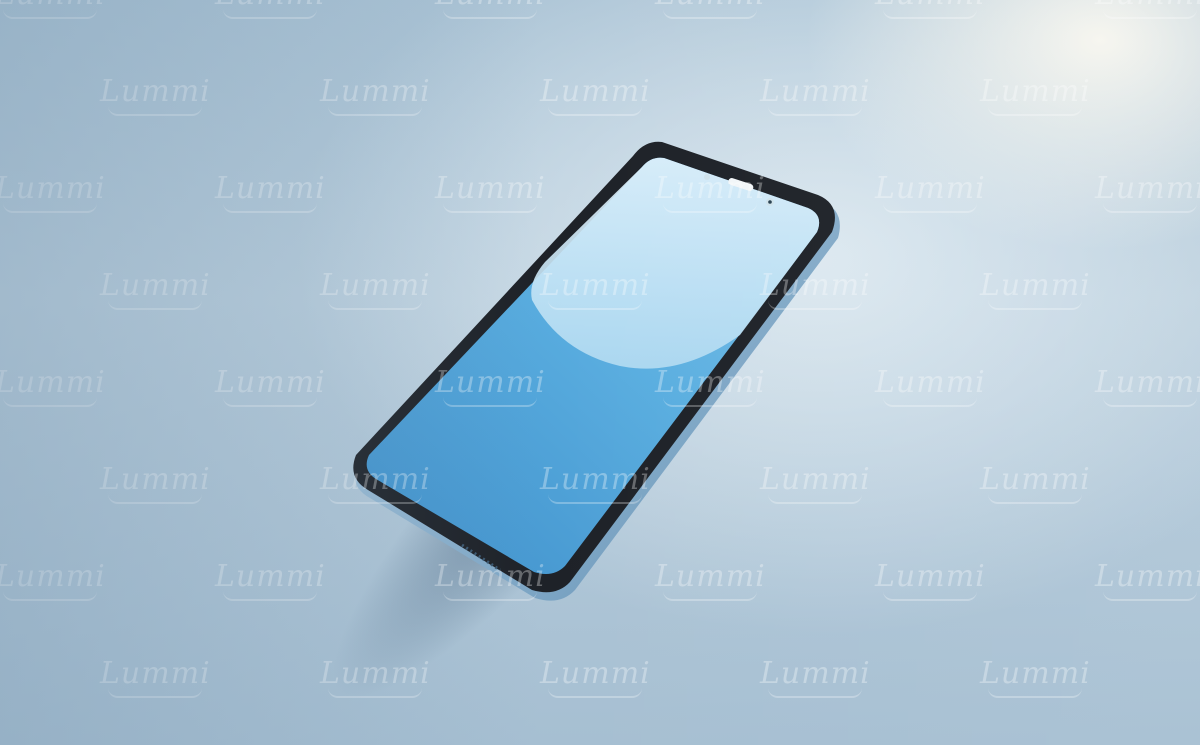 This screenshot has width=1200, height=745. Describe the element at coordinates (707, 177) in the screenshot. I see `proximity-sensor-icon` at that location.